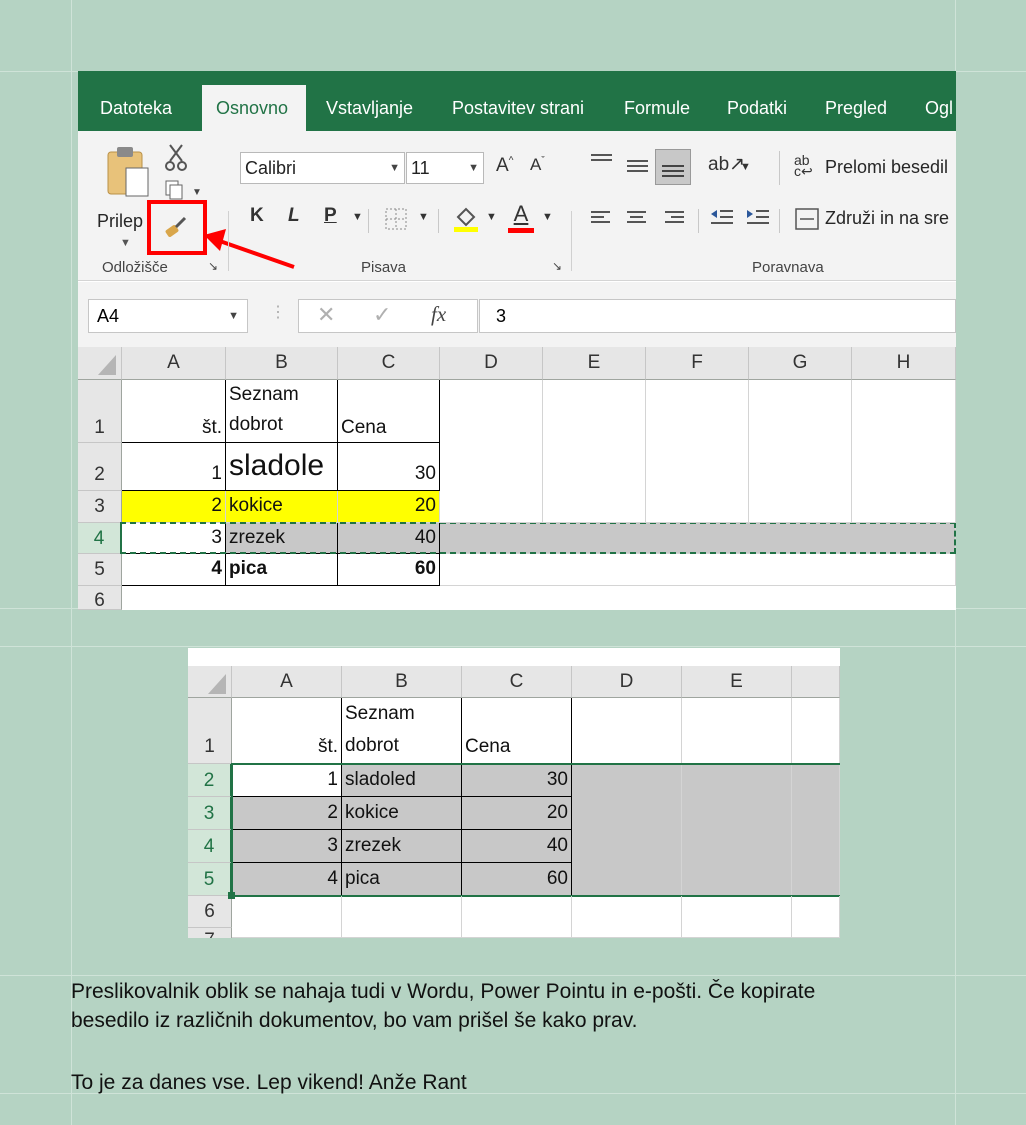 The width and height of the screenshot is (1026, 1125). What do you see at coordinates (100, 598) in the screenshot?
I see `row-header-6: 6` at bounding box center [100, 598].